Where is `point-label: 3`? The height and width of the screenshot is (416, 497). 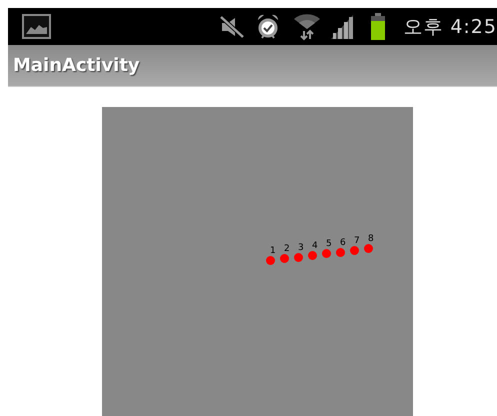 point-label: 3 is located at coordinates (301, 247).